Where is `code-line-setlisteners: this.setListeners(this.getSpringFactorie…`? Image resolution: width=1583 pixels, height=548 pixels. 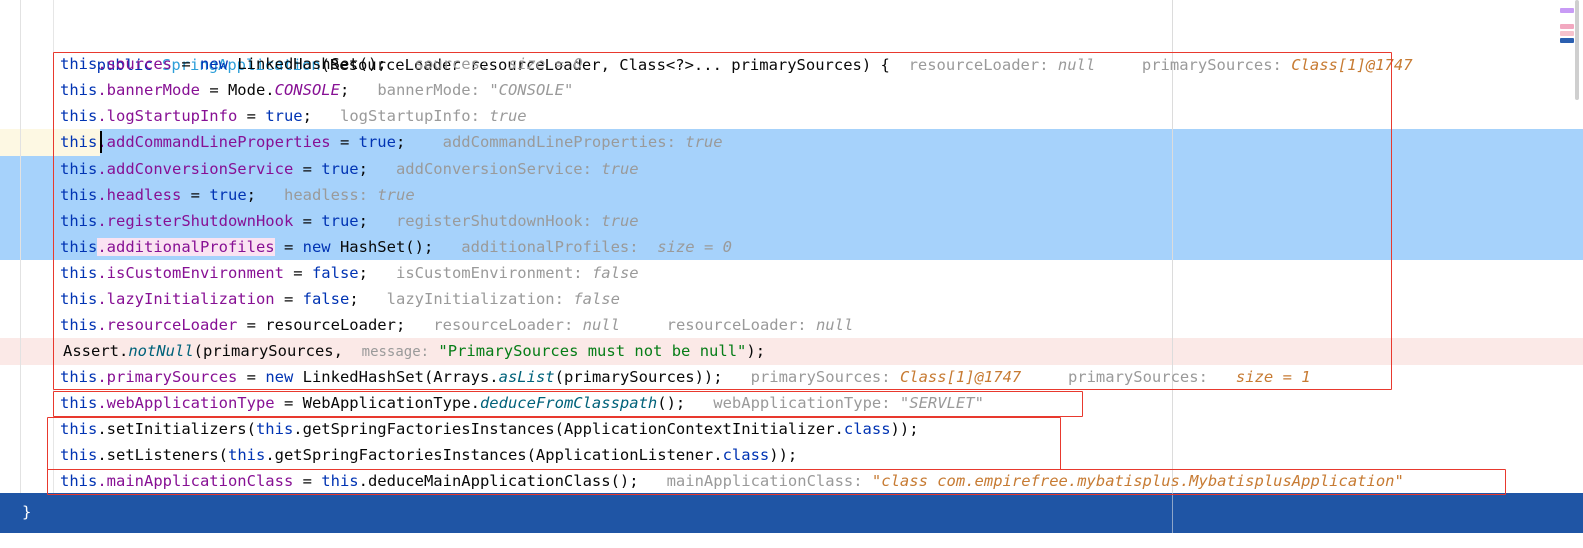 code-line-setlisteners: this.setListeners(this.getSpringFactorie… is located at coordinates (791, 455).